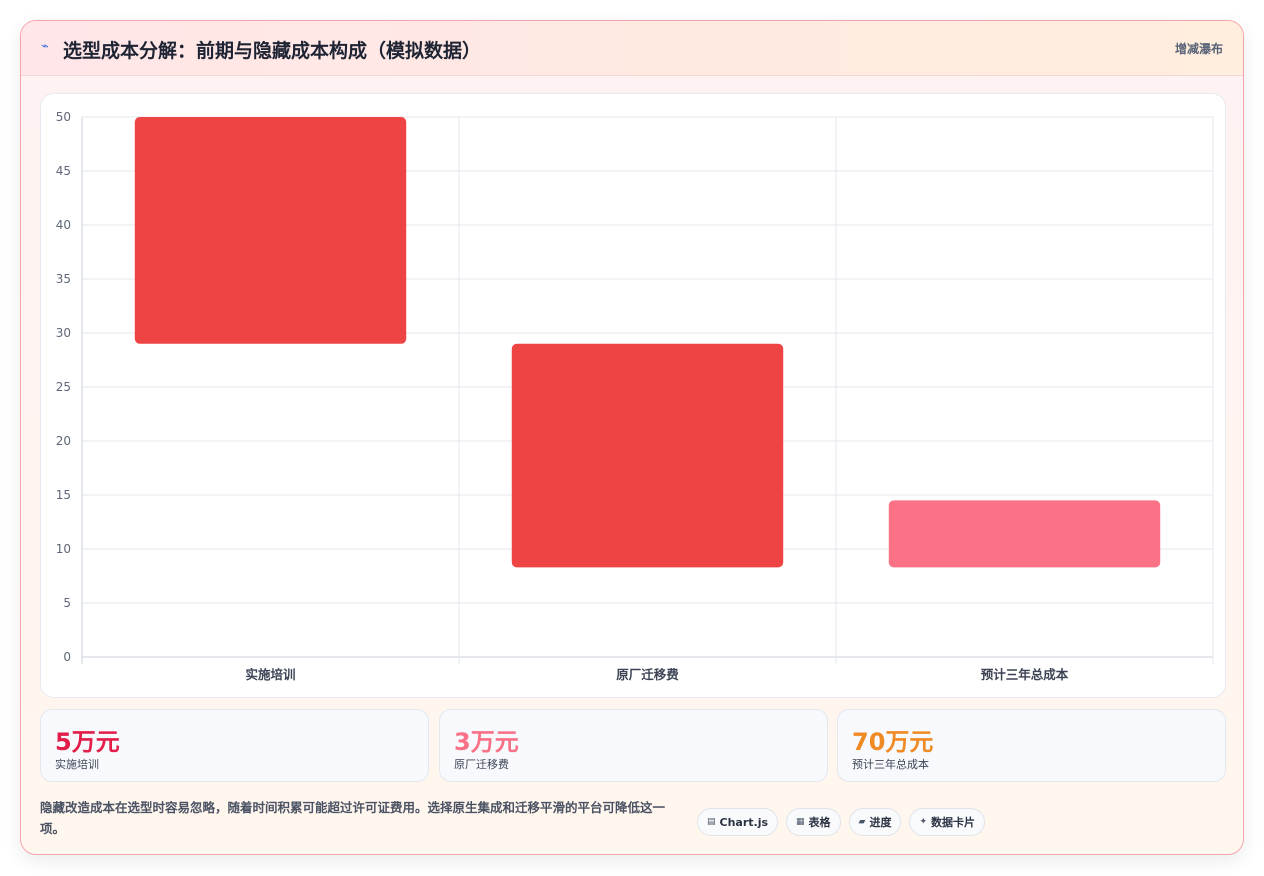 This screenshot has width=1264, height=876. Describe the element at coordinates (1025, 674) in the screenshot. I see `x-tick-label: 预计三年总成本` at that location.